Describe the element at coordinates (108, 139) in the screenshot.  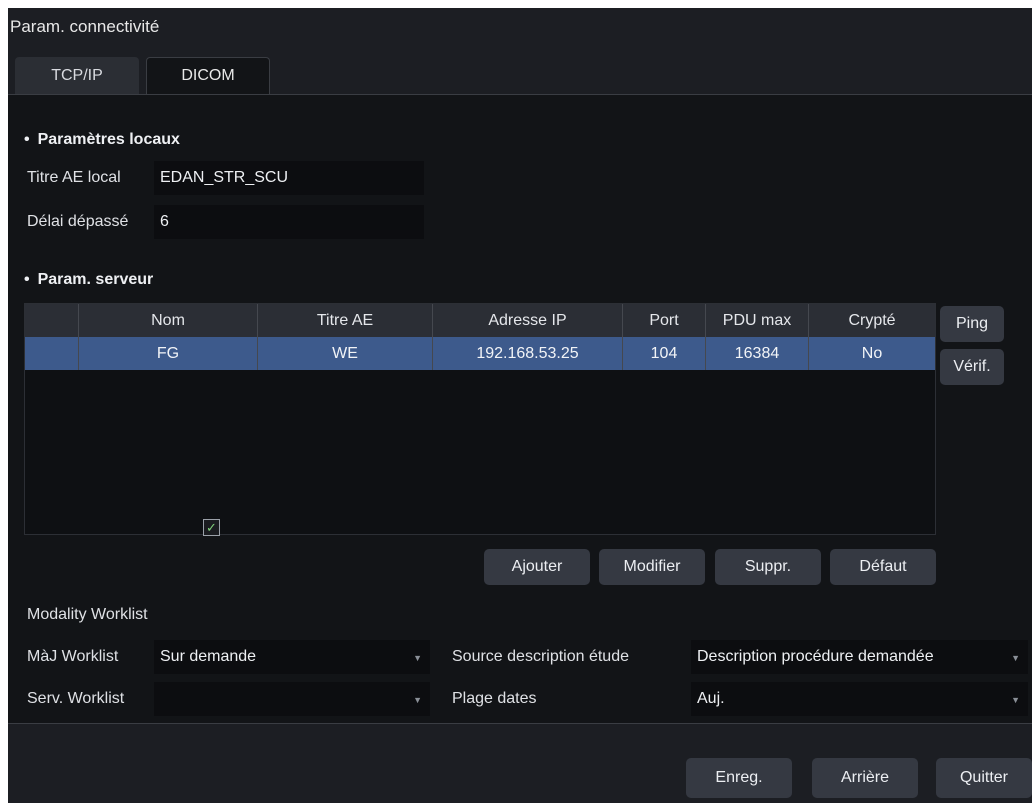
I see `local-params-heading-label: Paramètres locaux` at that location.